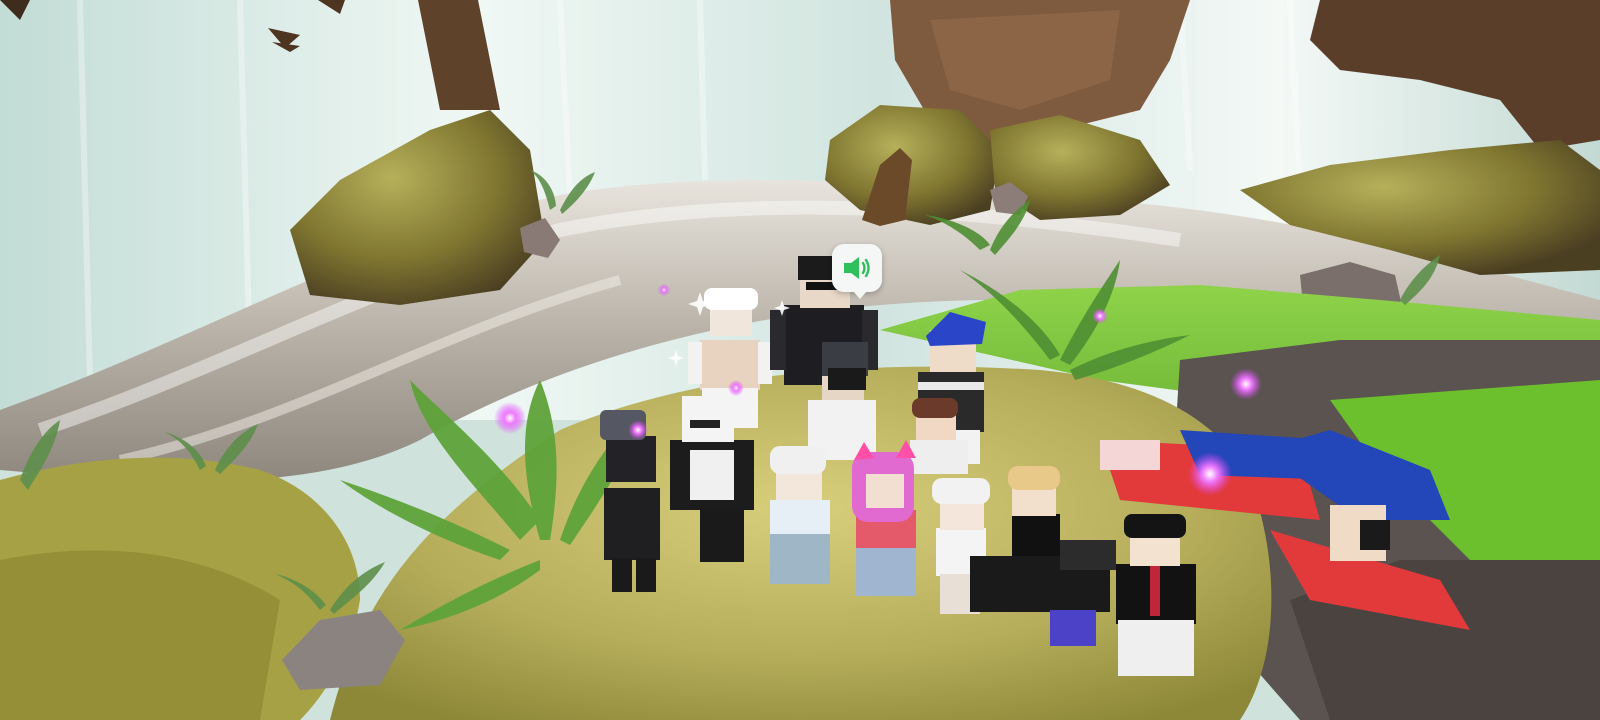 Image resolution: width=1600 pixels, height=720 pixels. What do you see at coordinates (1034, 512) in the screenshot?
I see `avatar-blonde-bun` at bounding box center [1034, 512].